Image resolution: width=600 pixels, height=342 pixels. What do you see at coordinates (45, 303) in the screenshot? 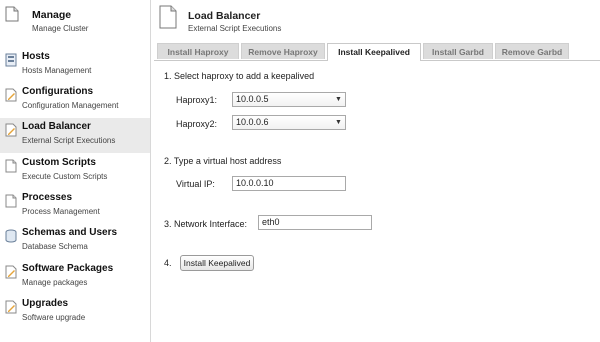
I see `sidebar-item-title: Upgrades` at bounding box center [45, 303].